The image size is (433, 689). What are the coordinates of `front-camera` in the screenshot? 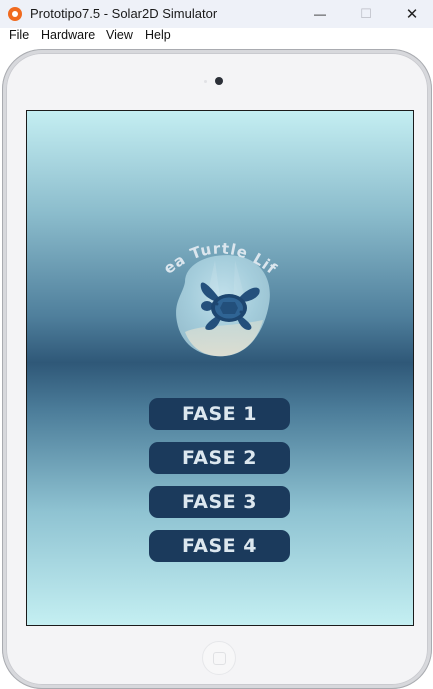 It's located at (219, 81).